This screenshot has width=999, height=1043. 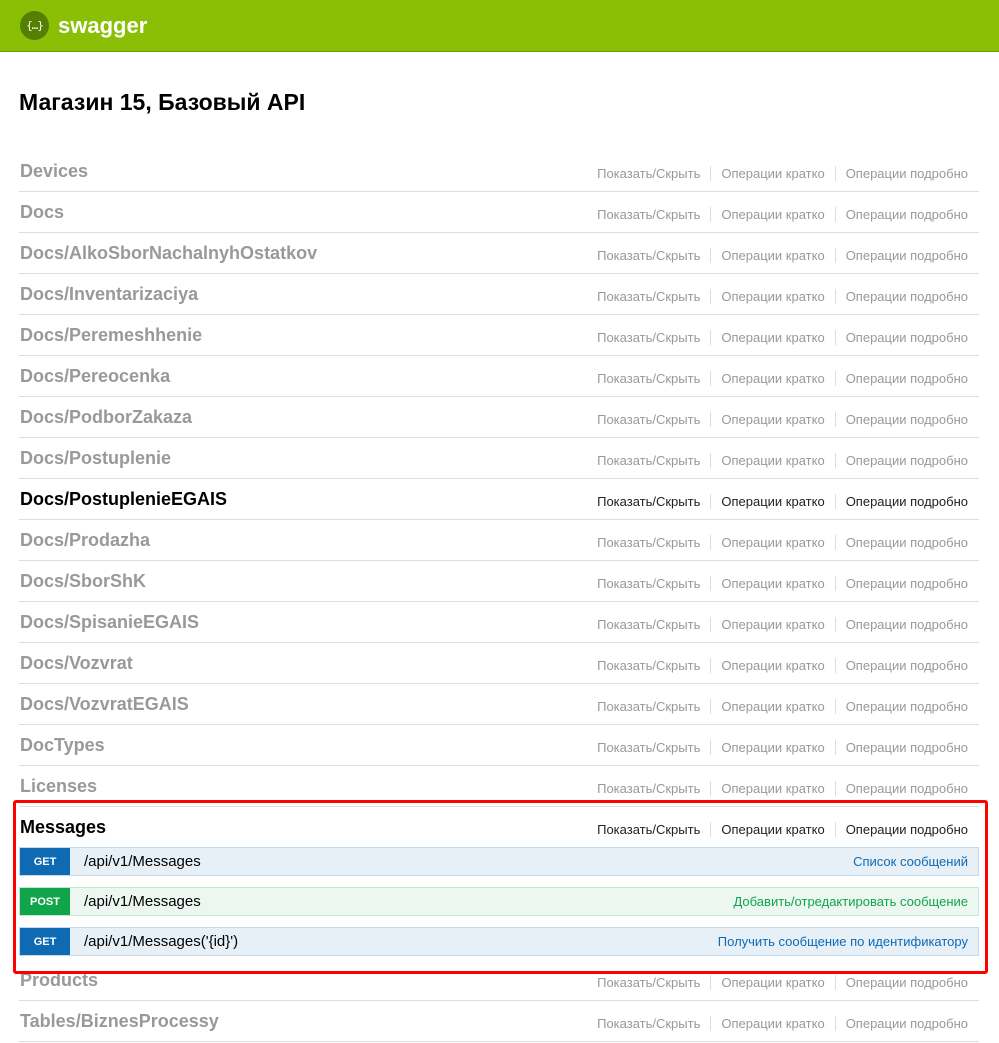 I want to click on resource-name: DocTypes, so click(x=62, y=745).